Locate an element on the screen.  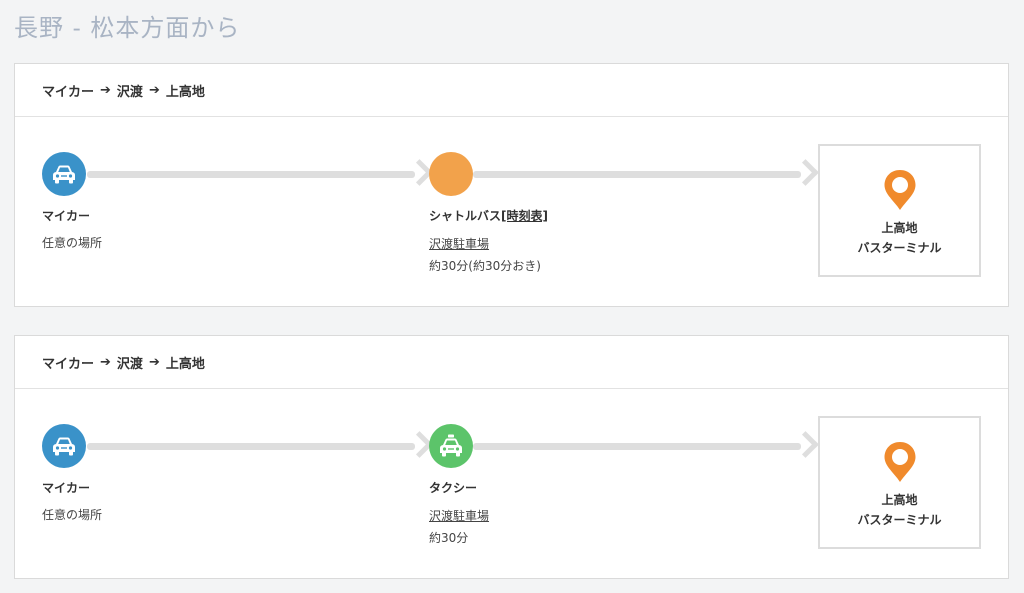
bus-icon is located at coordinates (451, 174).